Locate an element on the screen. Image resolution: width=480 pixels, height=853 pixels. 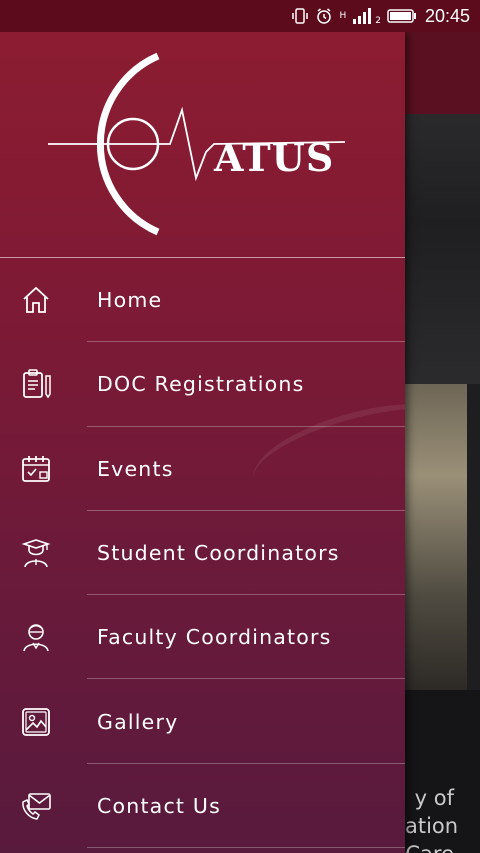
signal-h-icon: H is located at coordinates (343, 15).